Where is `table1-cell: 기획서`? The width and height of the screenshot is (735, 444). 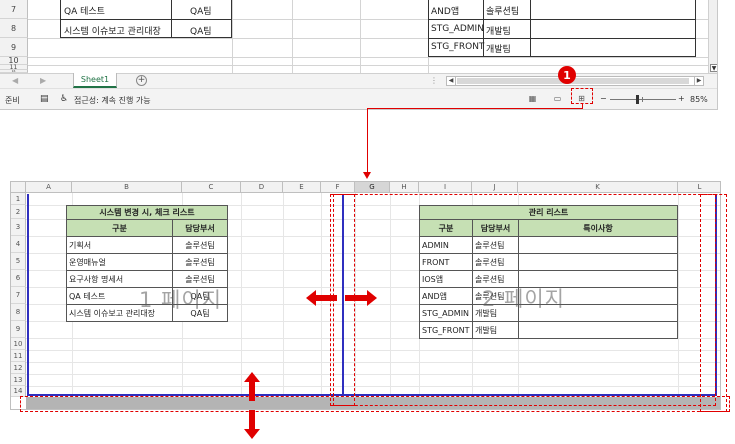
table1-cell: 기획서 is located at coordinates (119, 245).